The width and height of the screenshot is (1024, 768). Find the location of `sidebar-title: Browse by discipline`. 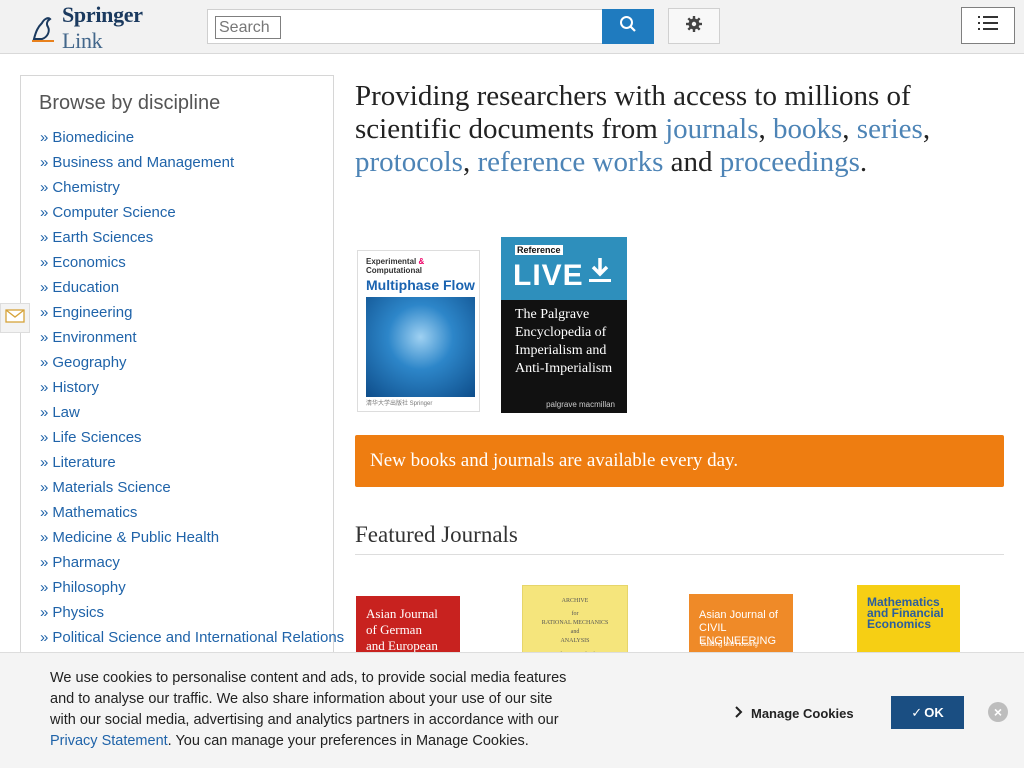

sidebar-title: Browse by discipline is located at coordinates (130, 103).